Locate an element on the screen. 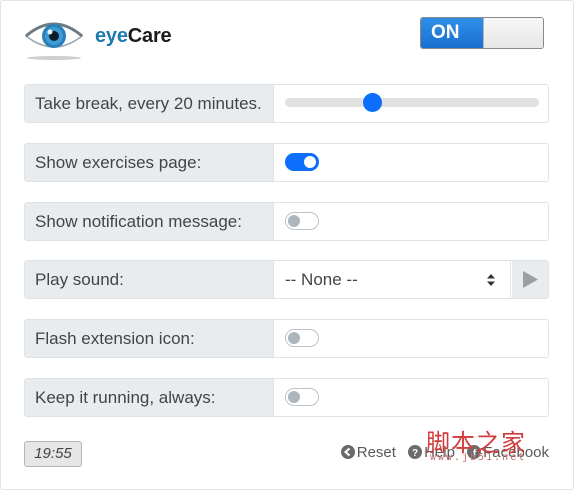 This screenshot has width=576, height=492. app-title: eyeCare is located at coordinates (133, 36).